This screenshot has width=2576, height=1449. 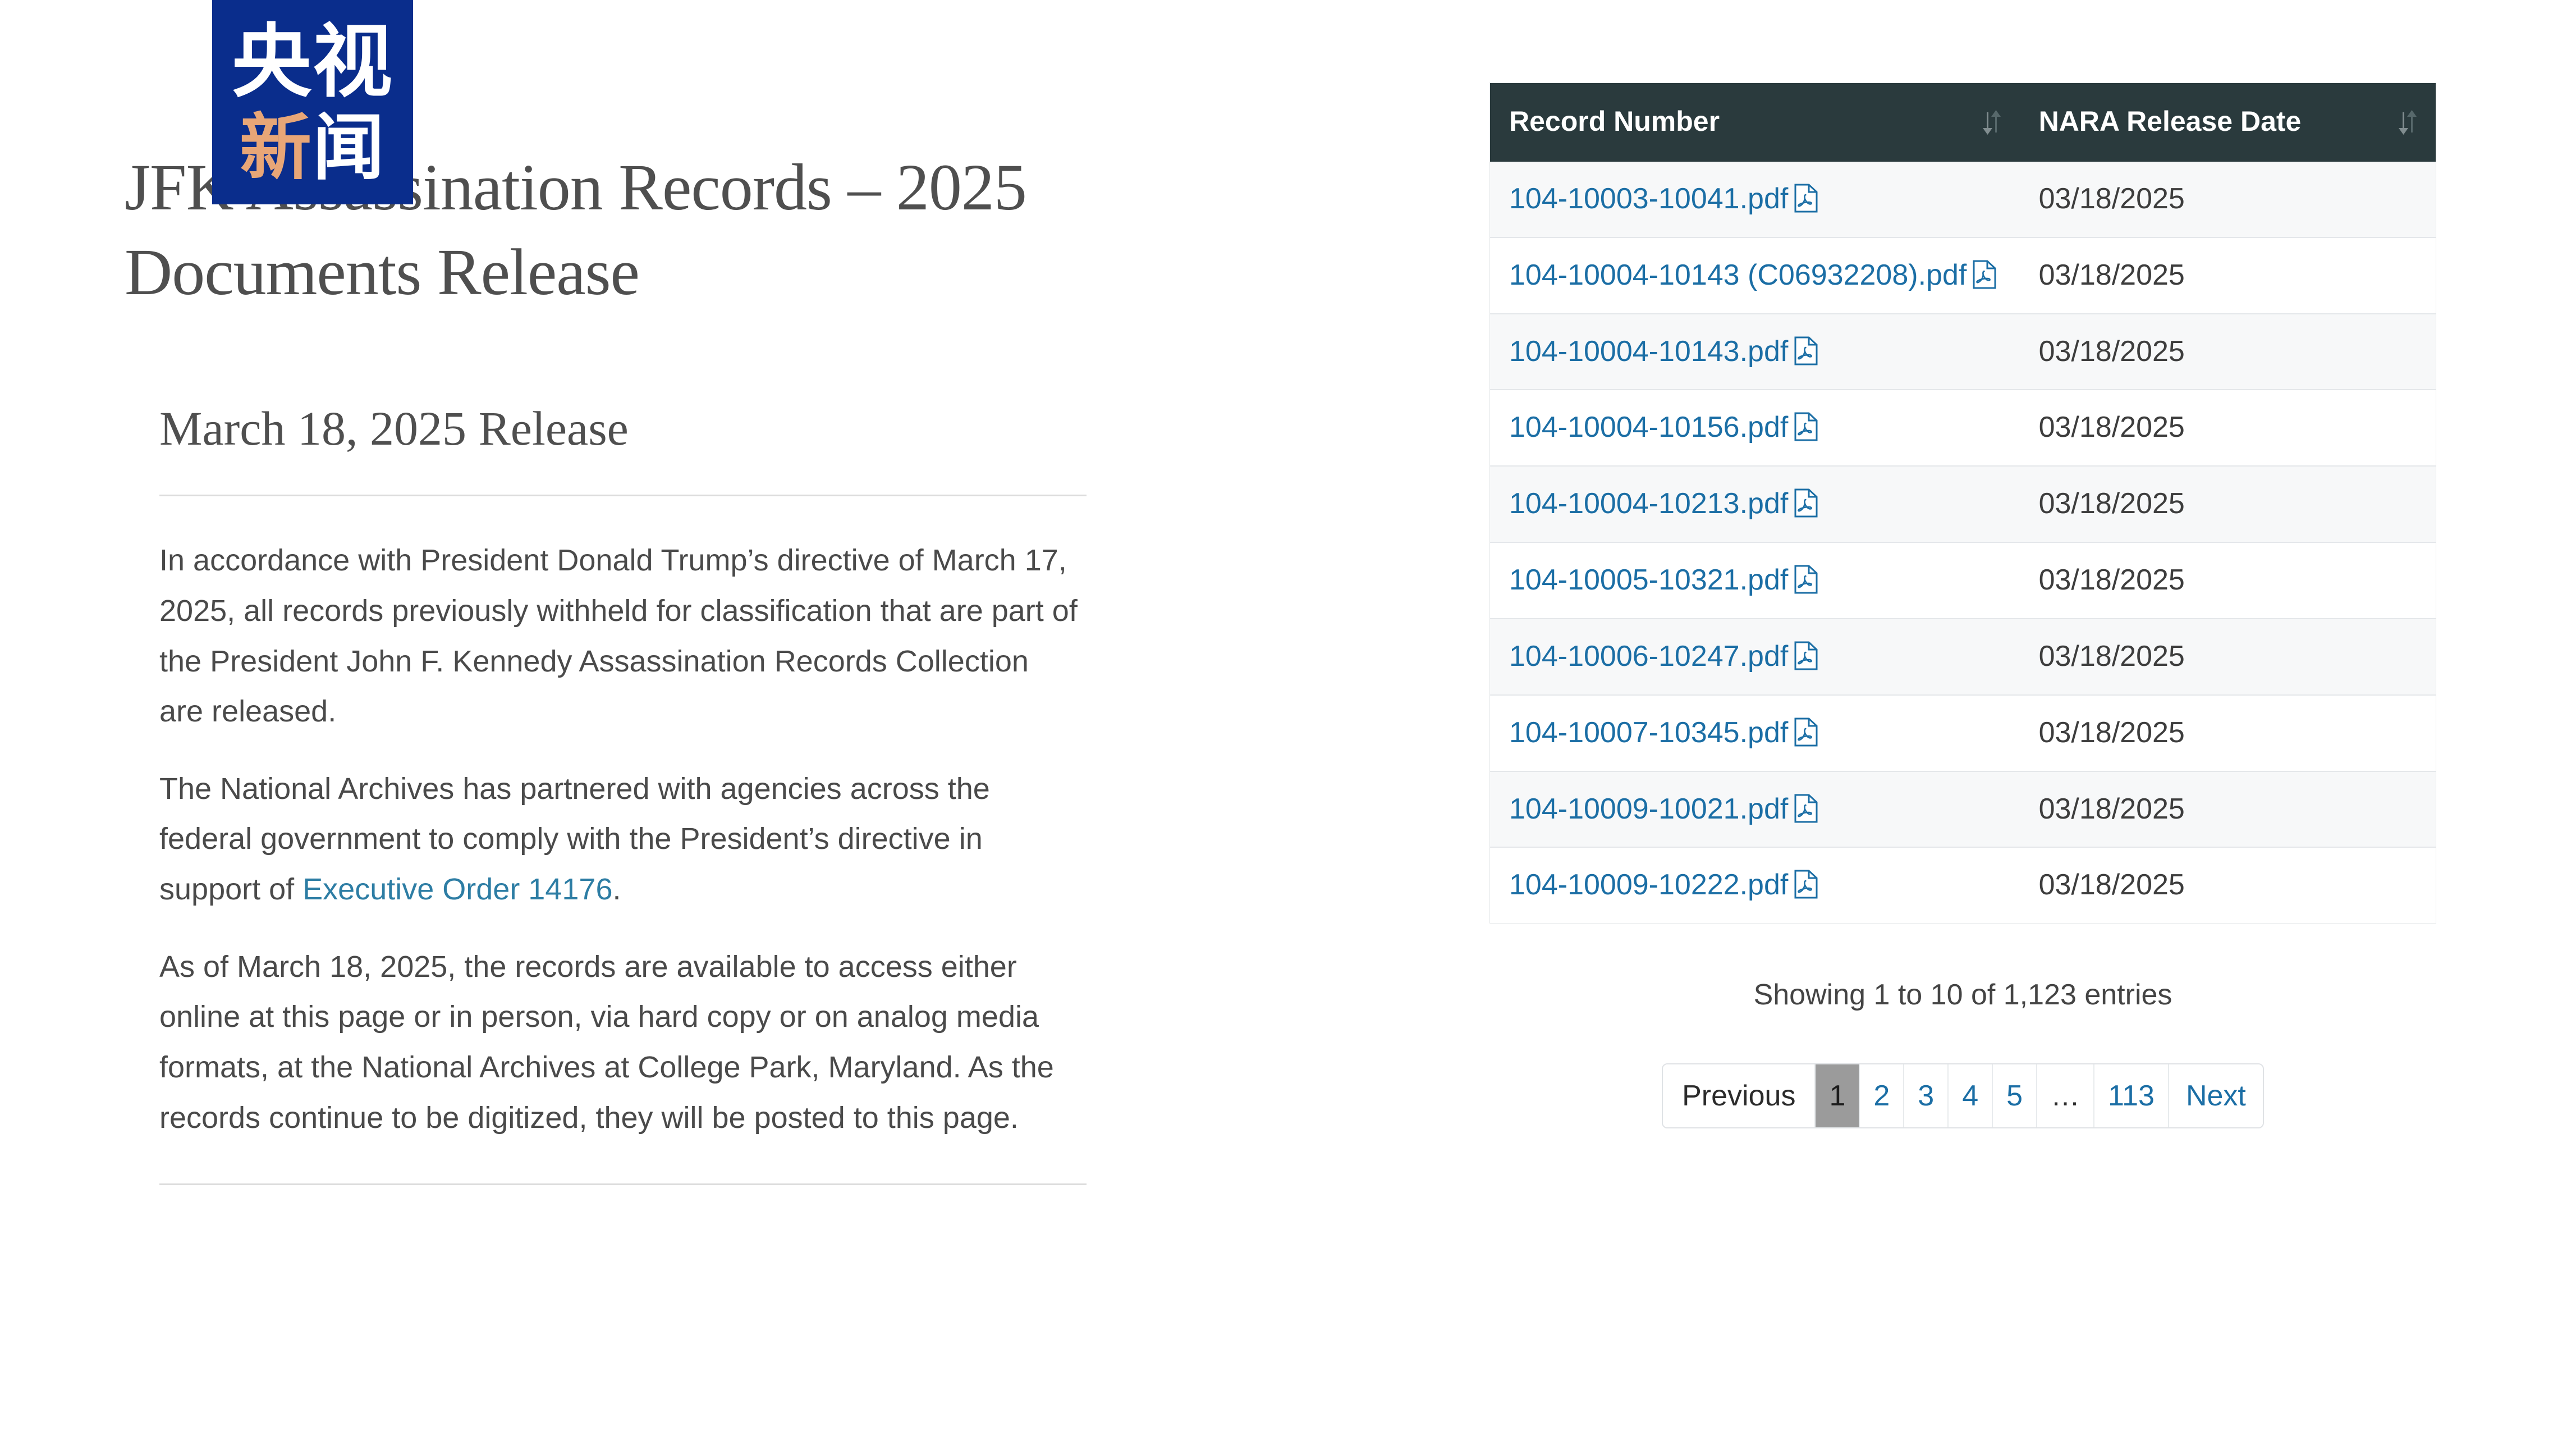 I want to click on logo-char-wen: 闻, so click(x=349, y=148).